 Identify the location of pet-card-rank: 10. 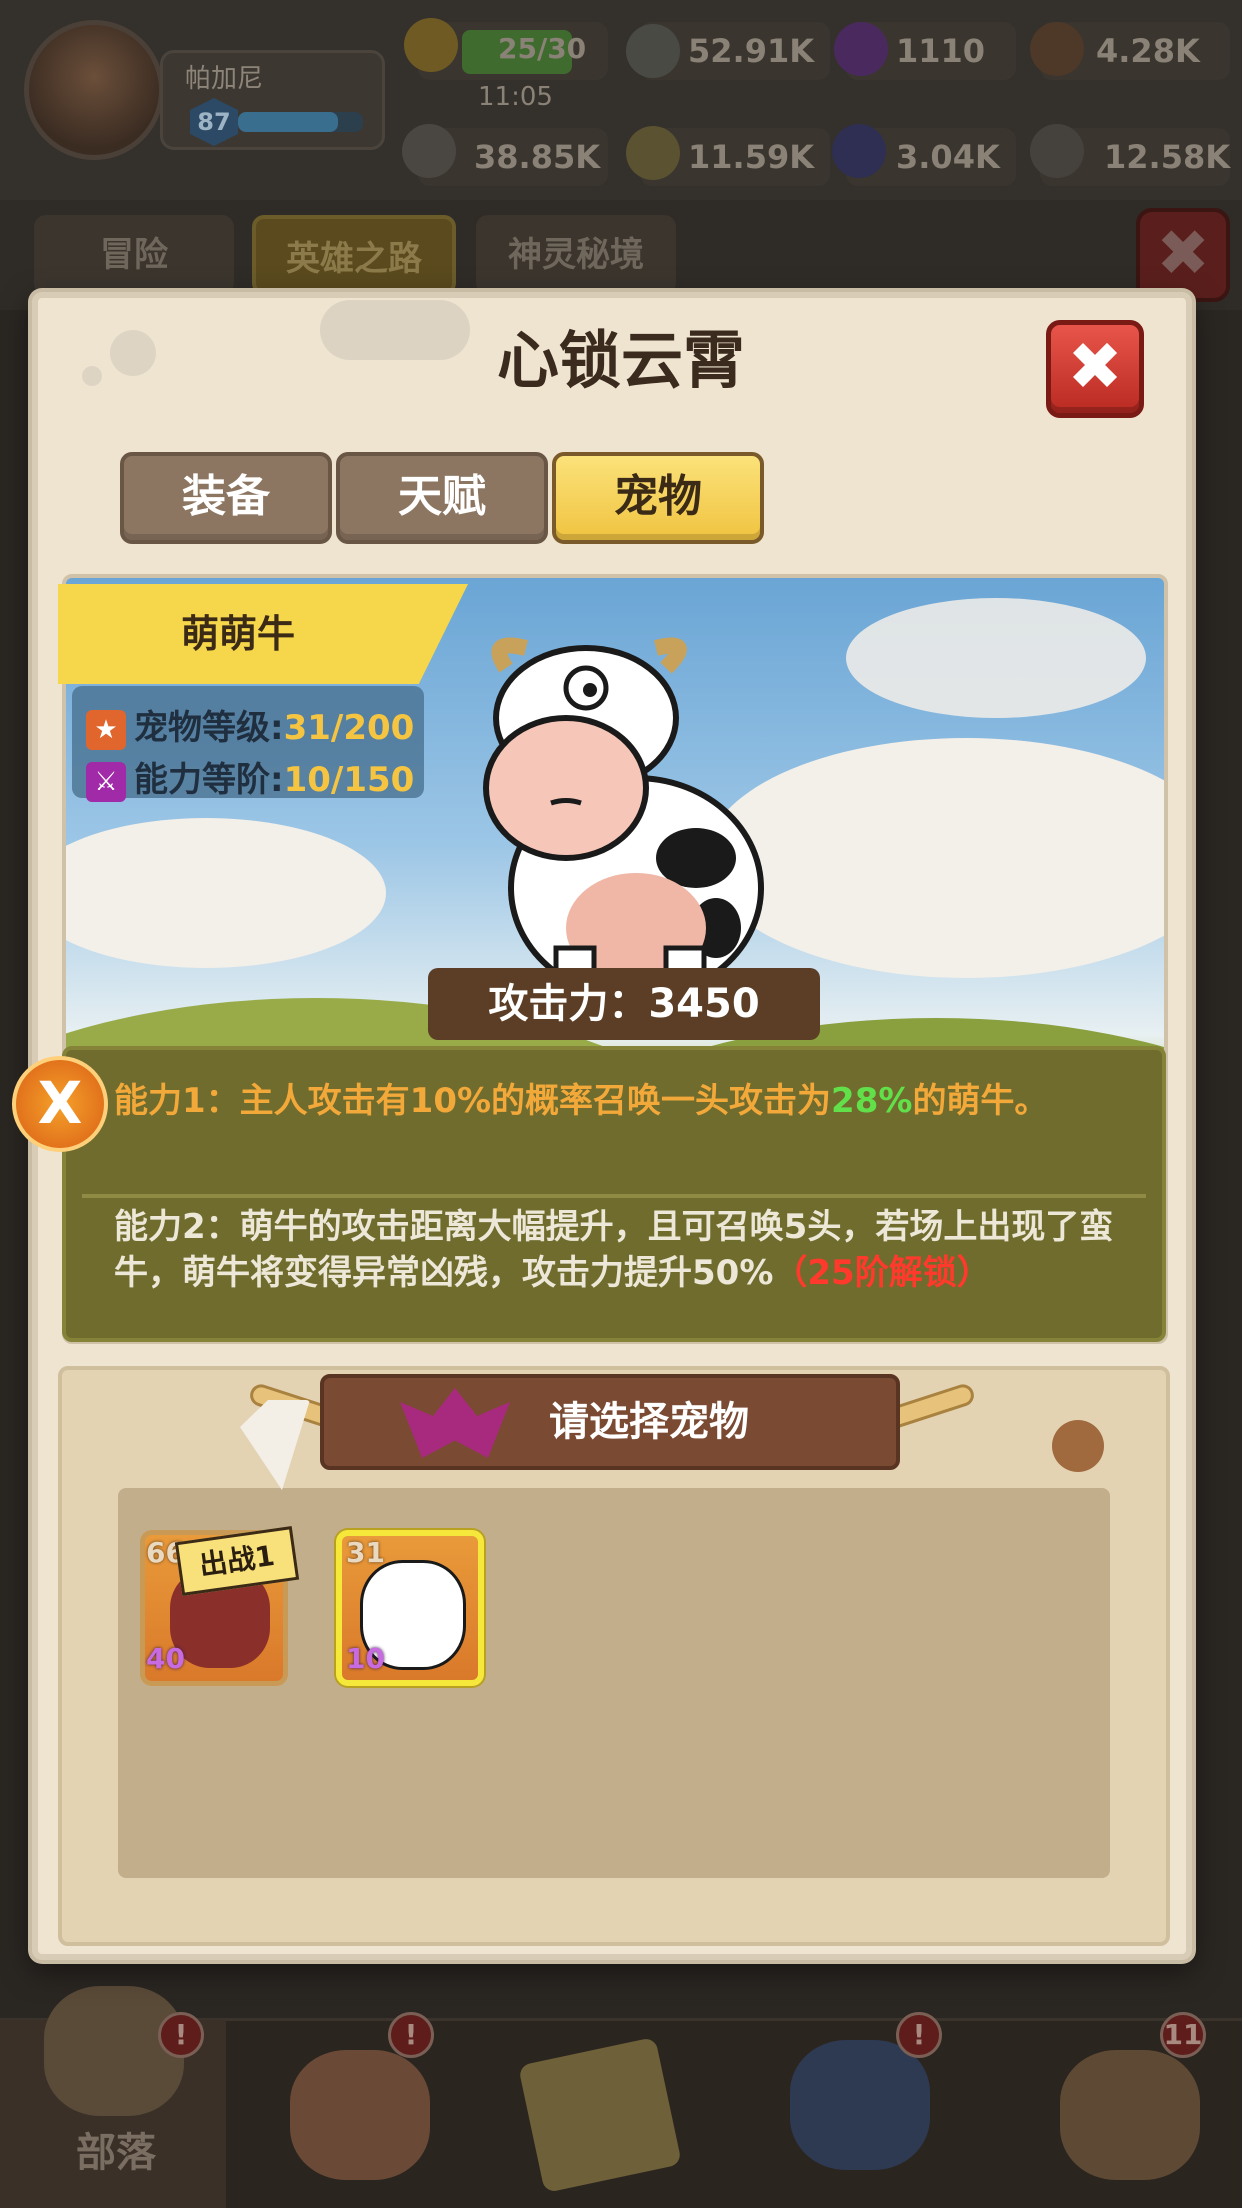
(365, 1658).